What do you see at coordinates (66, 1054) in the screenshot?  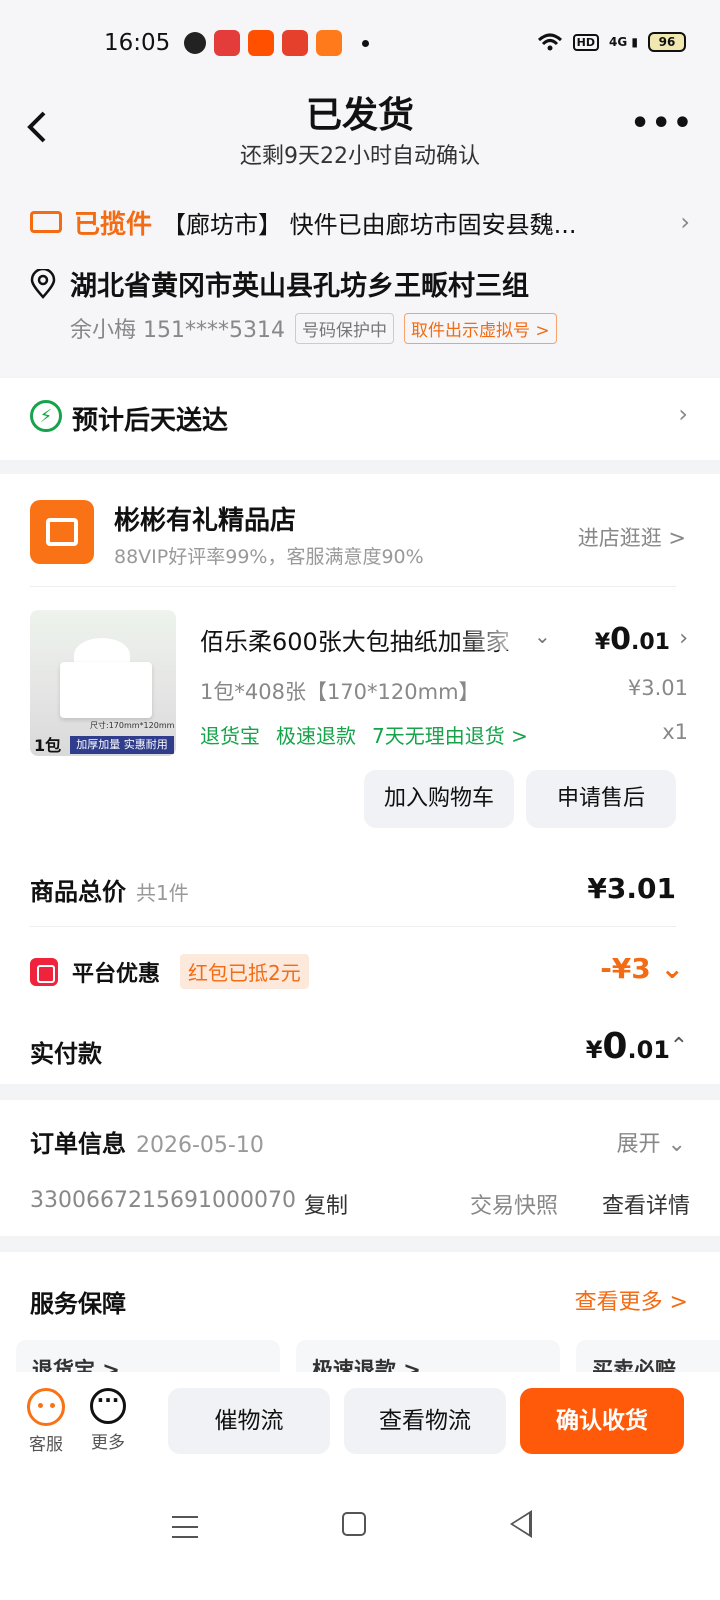 I see `paid-label: 实付款` at bounding box center [66, 1054].